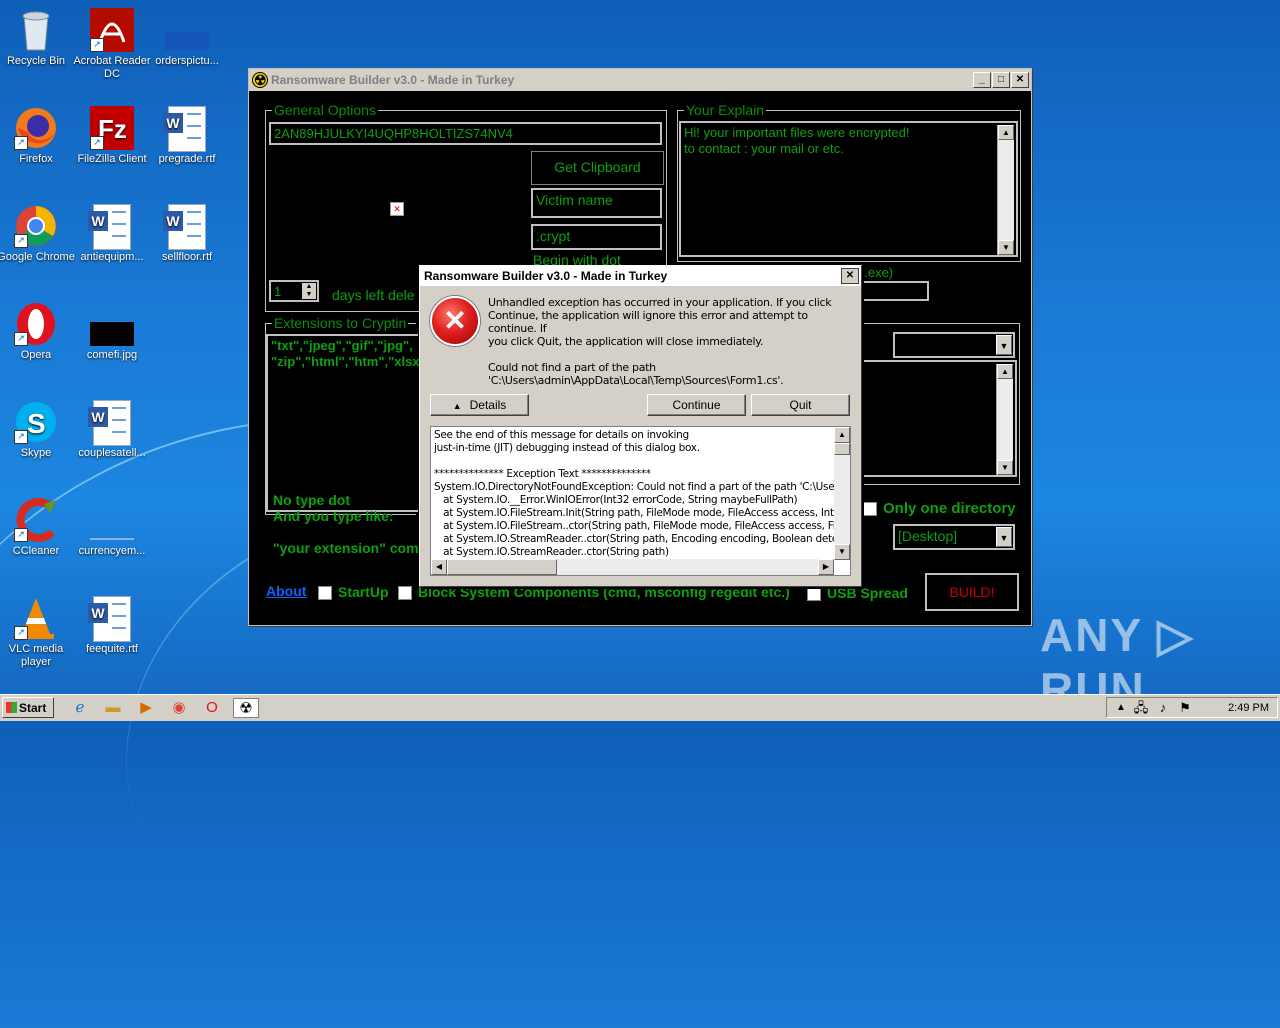 The height and width of the screenshot is (1028, 1280). What do you see at coordinates (954, 537) in the screenshot?
I see `directory-dropdown: [Desktop] ▼` at bounding box center [954, 537].